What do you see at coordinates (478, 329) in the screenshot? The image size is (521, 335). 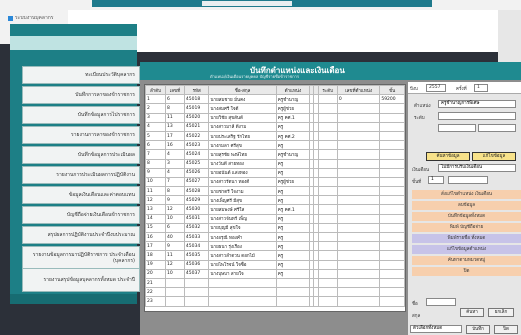 I see `footer-save-button: บันทึก` at bounding box center [478, 329].